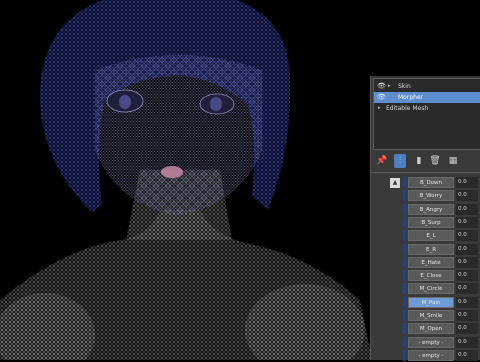 This screenshot has height=362, width=480. I want to click on morph-channel-row: M_Circle 0.0, so click(440, 288).